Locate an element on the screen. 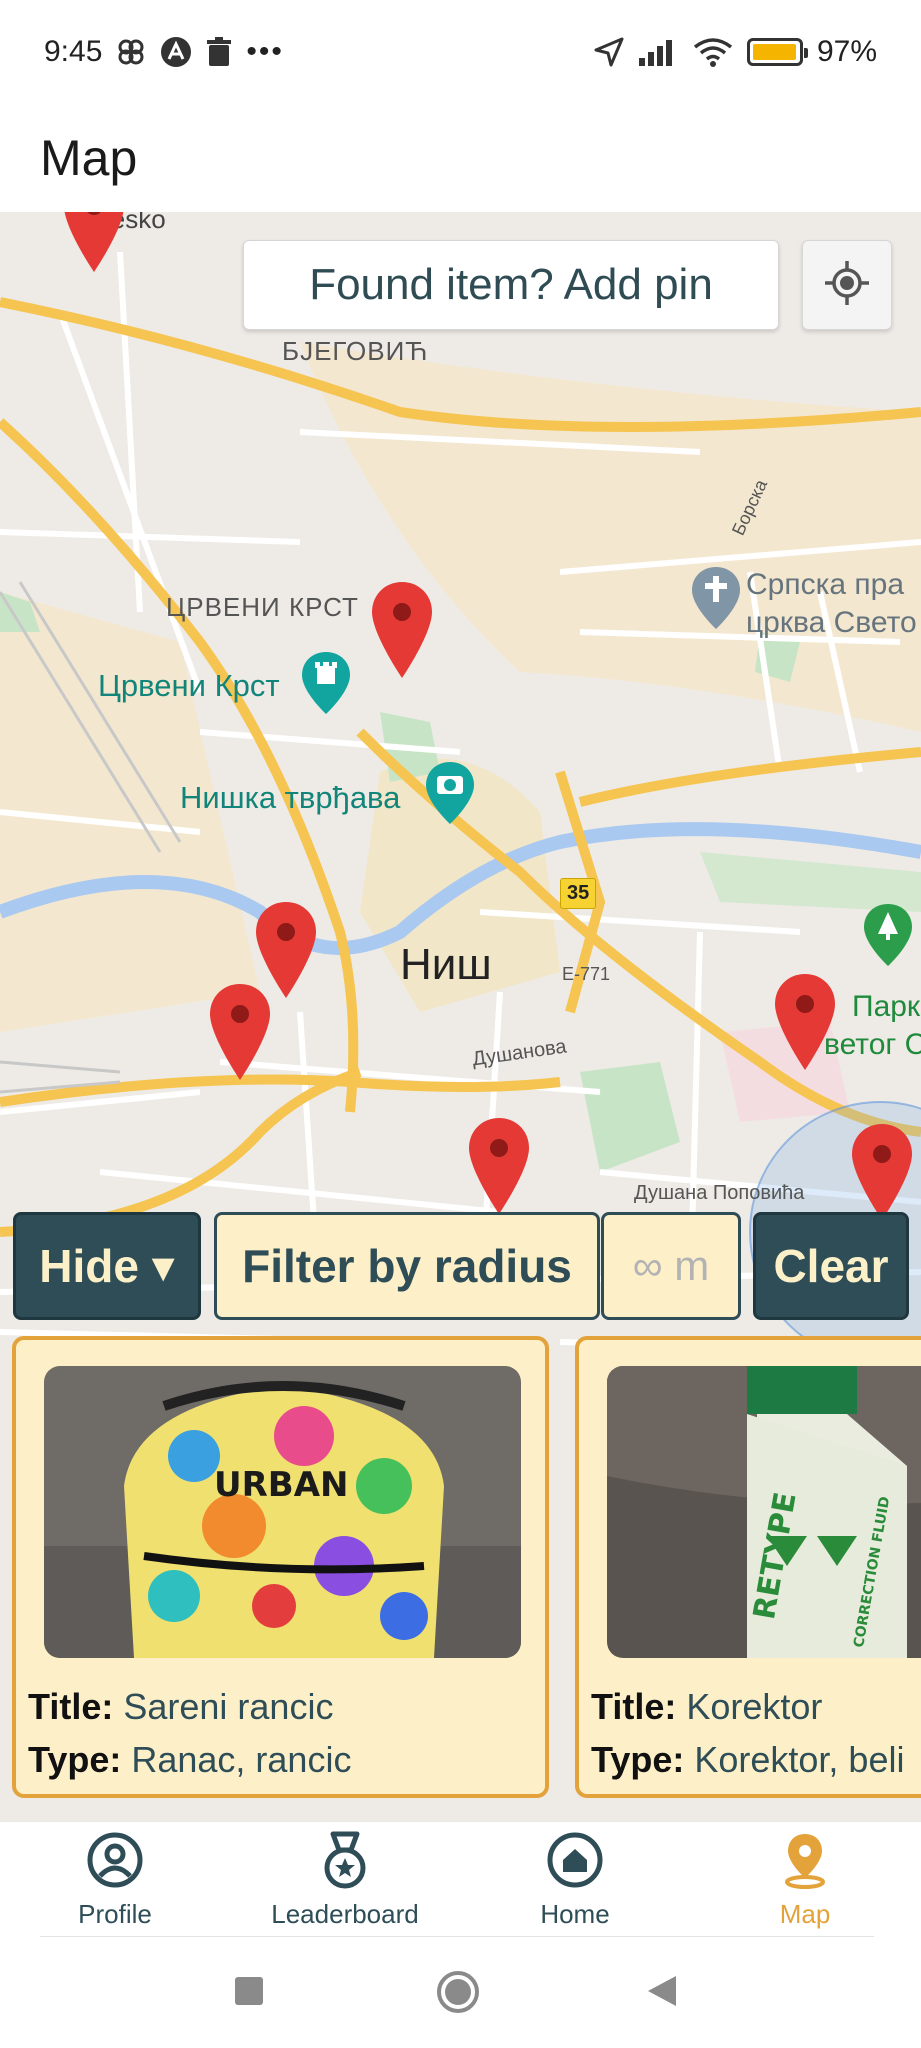 This screenshot has height=2048, width=921. nav-item-home: Home is located at coordinates (575, 1883).